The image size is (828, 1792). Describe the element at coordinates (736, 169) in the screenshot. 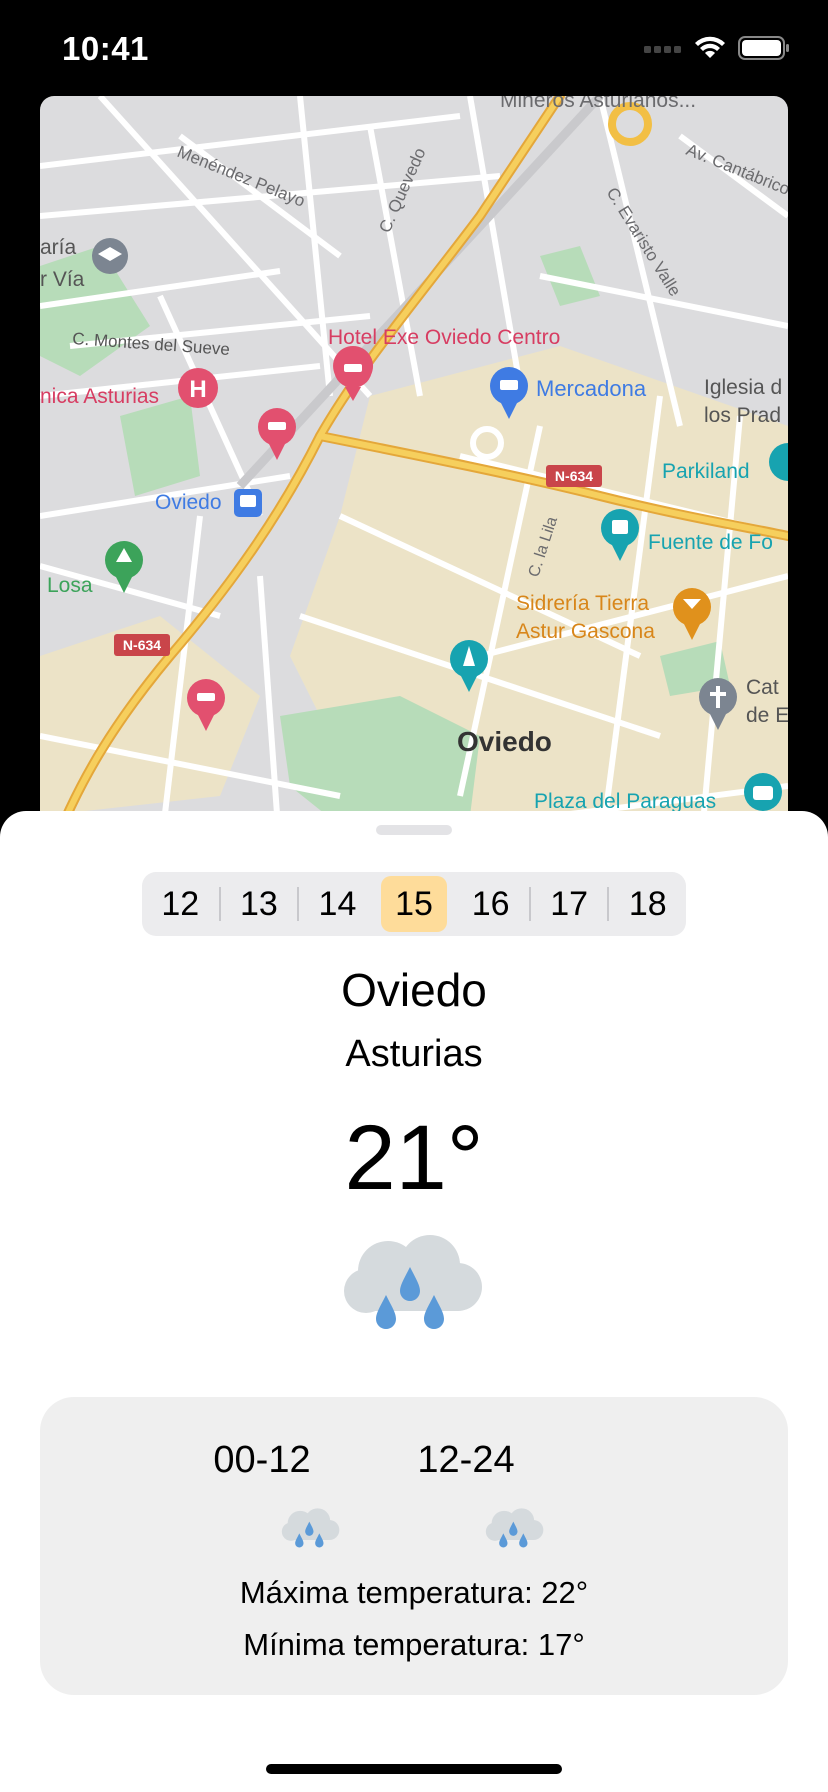

I see `map-label: Av. Cantábrico` at that location.